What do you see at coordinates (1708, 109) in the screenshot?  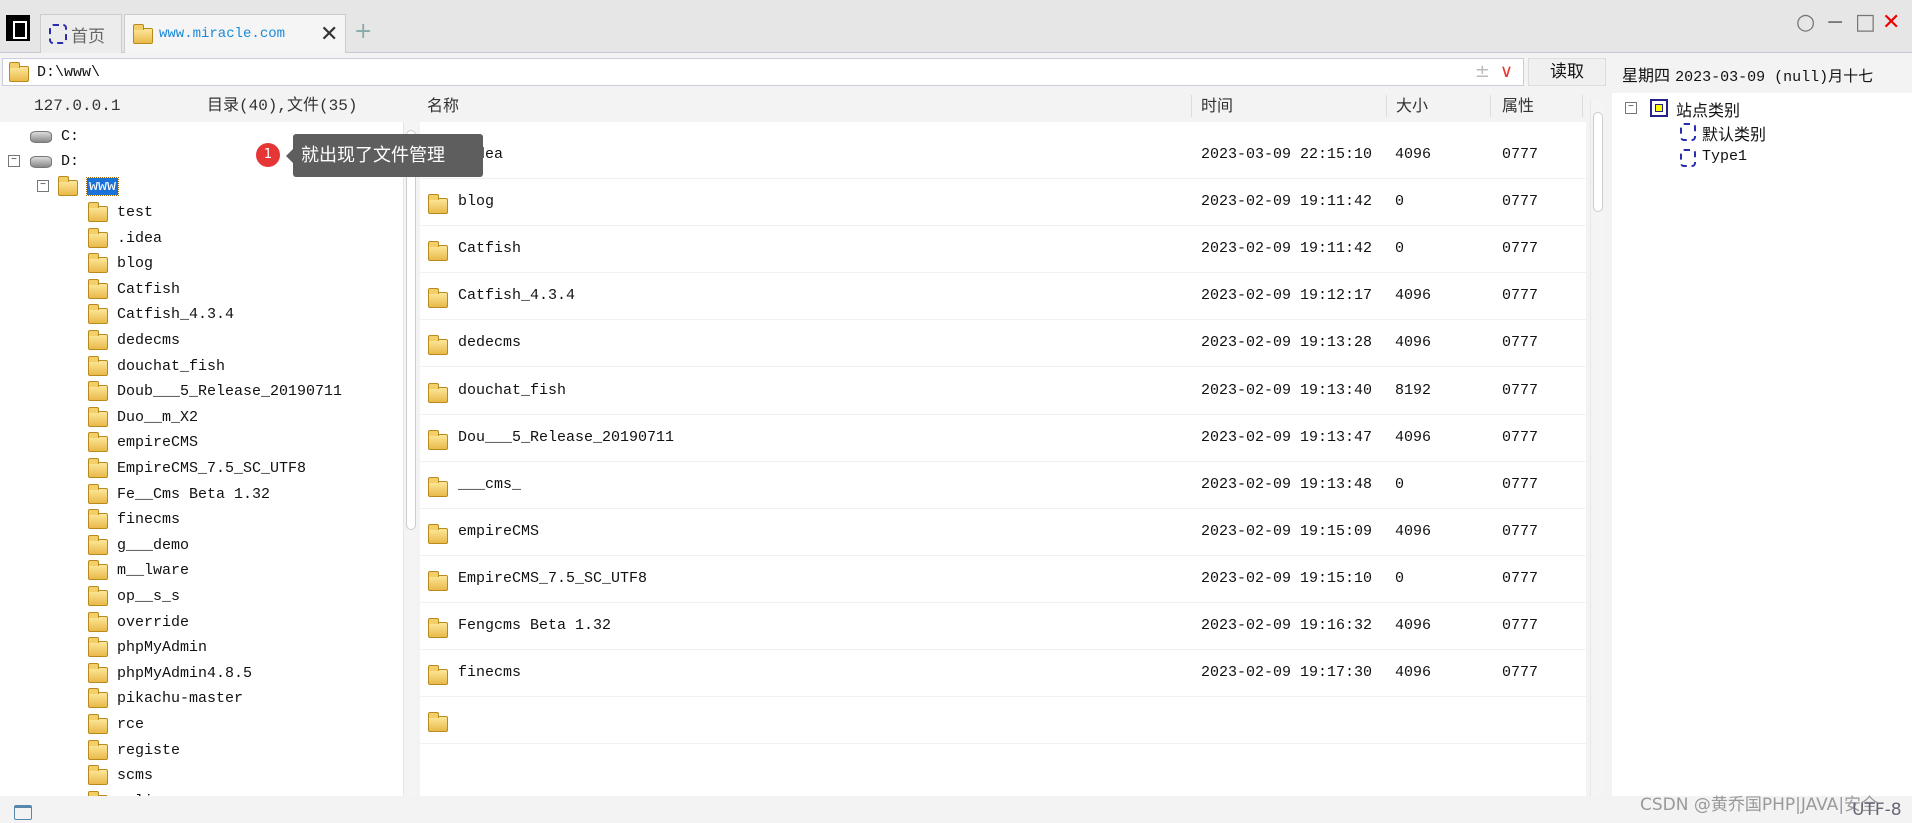 I see `site-category-root: 站点类别` at bounding box center [1708, 109].